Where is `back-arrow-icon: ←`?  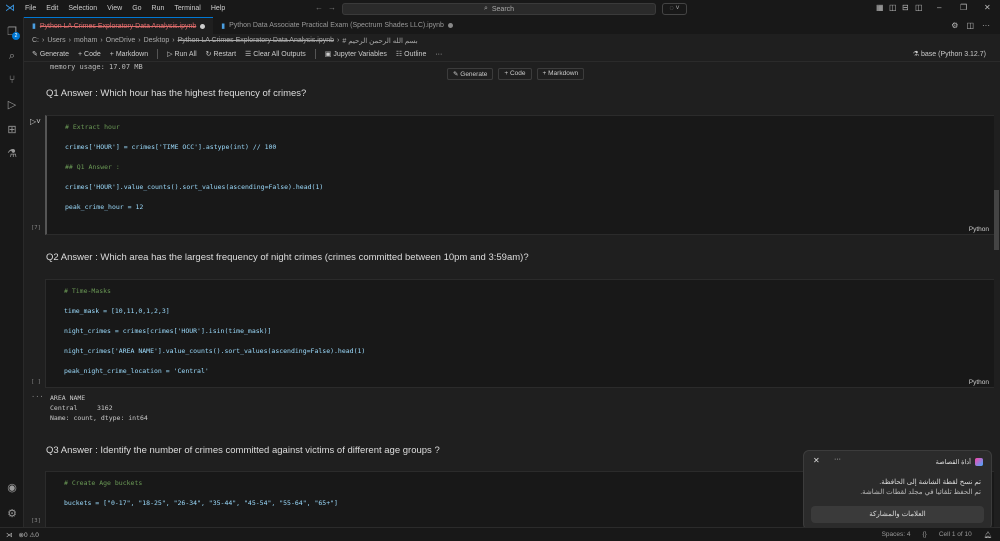
back-arrow-icon: ← is located at coordinates (319, 7).